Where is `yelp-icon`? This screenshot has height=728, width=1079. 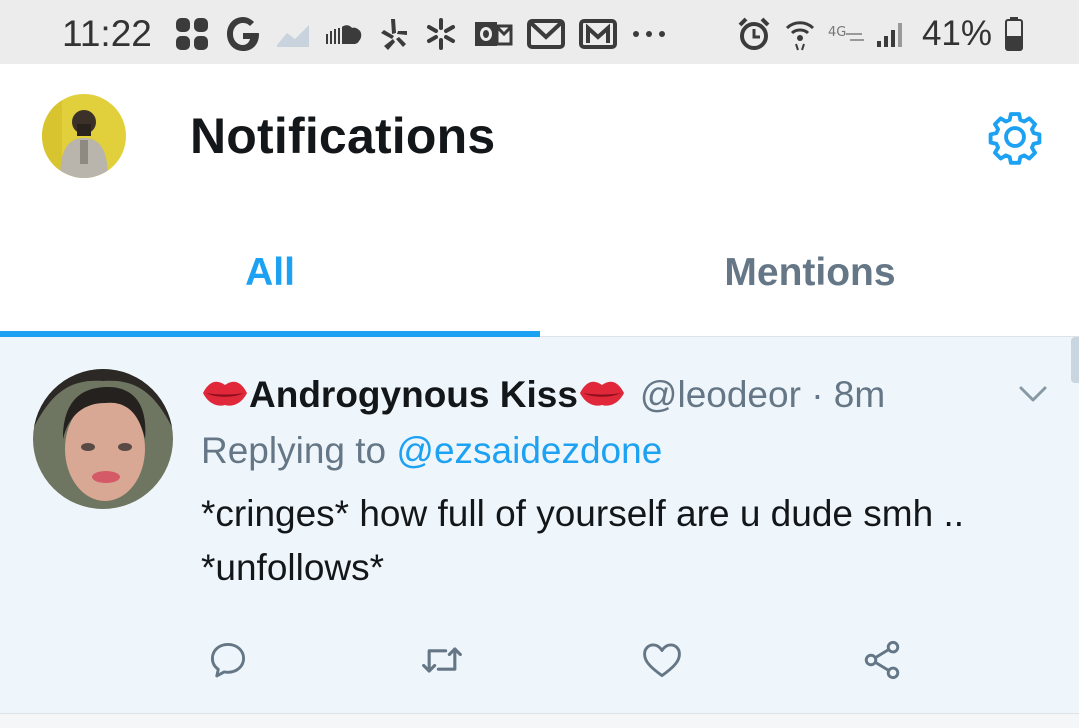 yelp-icon is located at coordinates (394, 34).